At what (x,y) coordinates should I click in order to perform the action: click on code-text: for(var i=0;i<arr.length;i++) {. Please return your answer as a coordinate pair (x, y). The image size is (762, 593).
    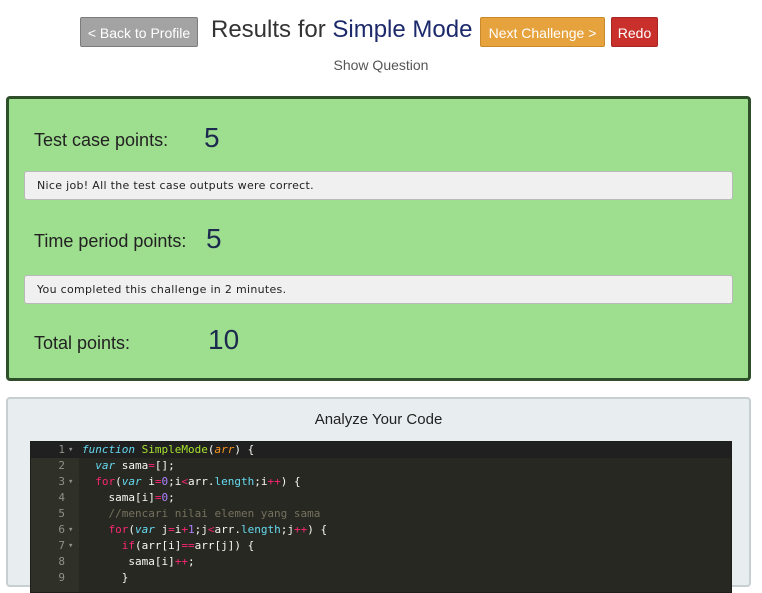
    Looking at the image, I should click on (198, 481).